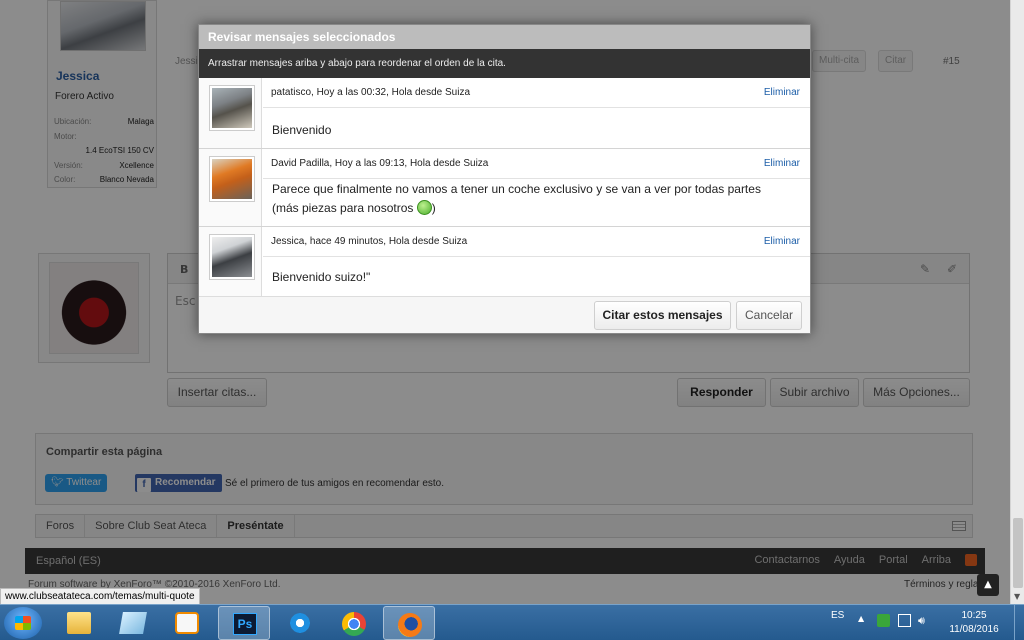 Image resolution: width=1024 pixels, height=640 pixels. I want to click on status-url: www.clubseatateca.com/temas/multi-quote, so click(100, 596).